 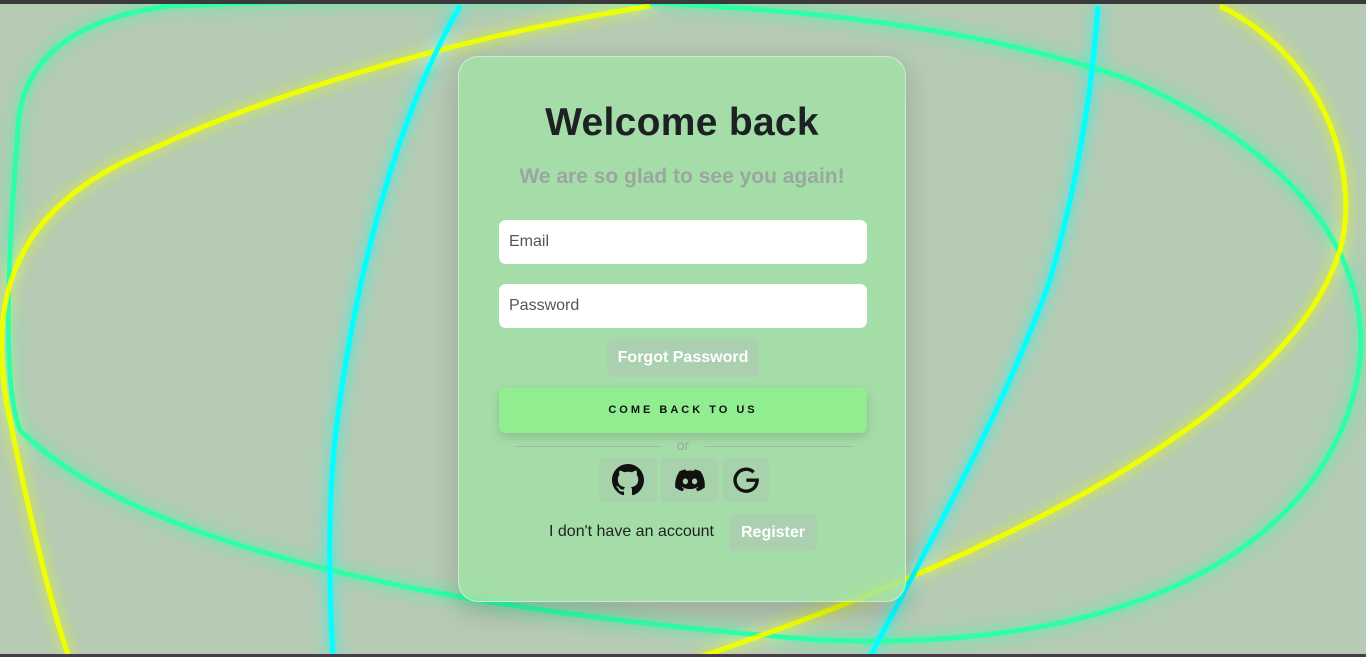 What do you see at coordinates (683, 2) in the screenshot?
I see `browser-top-strip` at bounding box center [683, 2].